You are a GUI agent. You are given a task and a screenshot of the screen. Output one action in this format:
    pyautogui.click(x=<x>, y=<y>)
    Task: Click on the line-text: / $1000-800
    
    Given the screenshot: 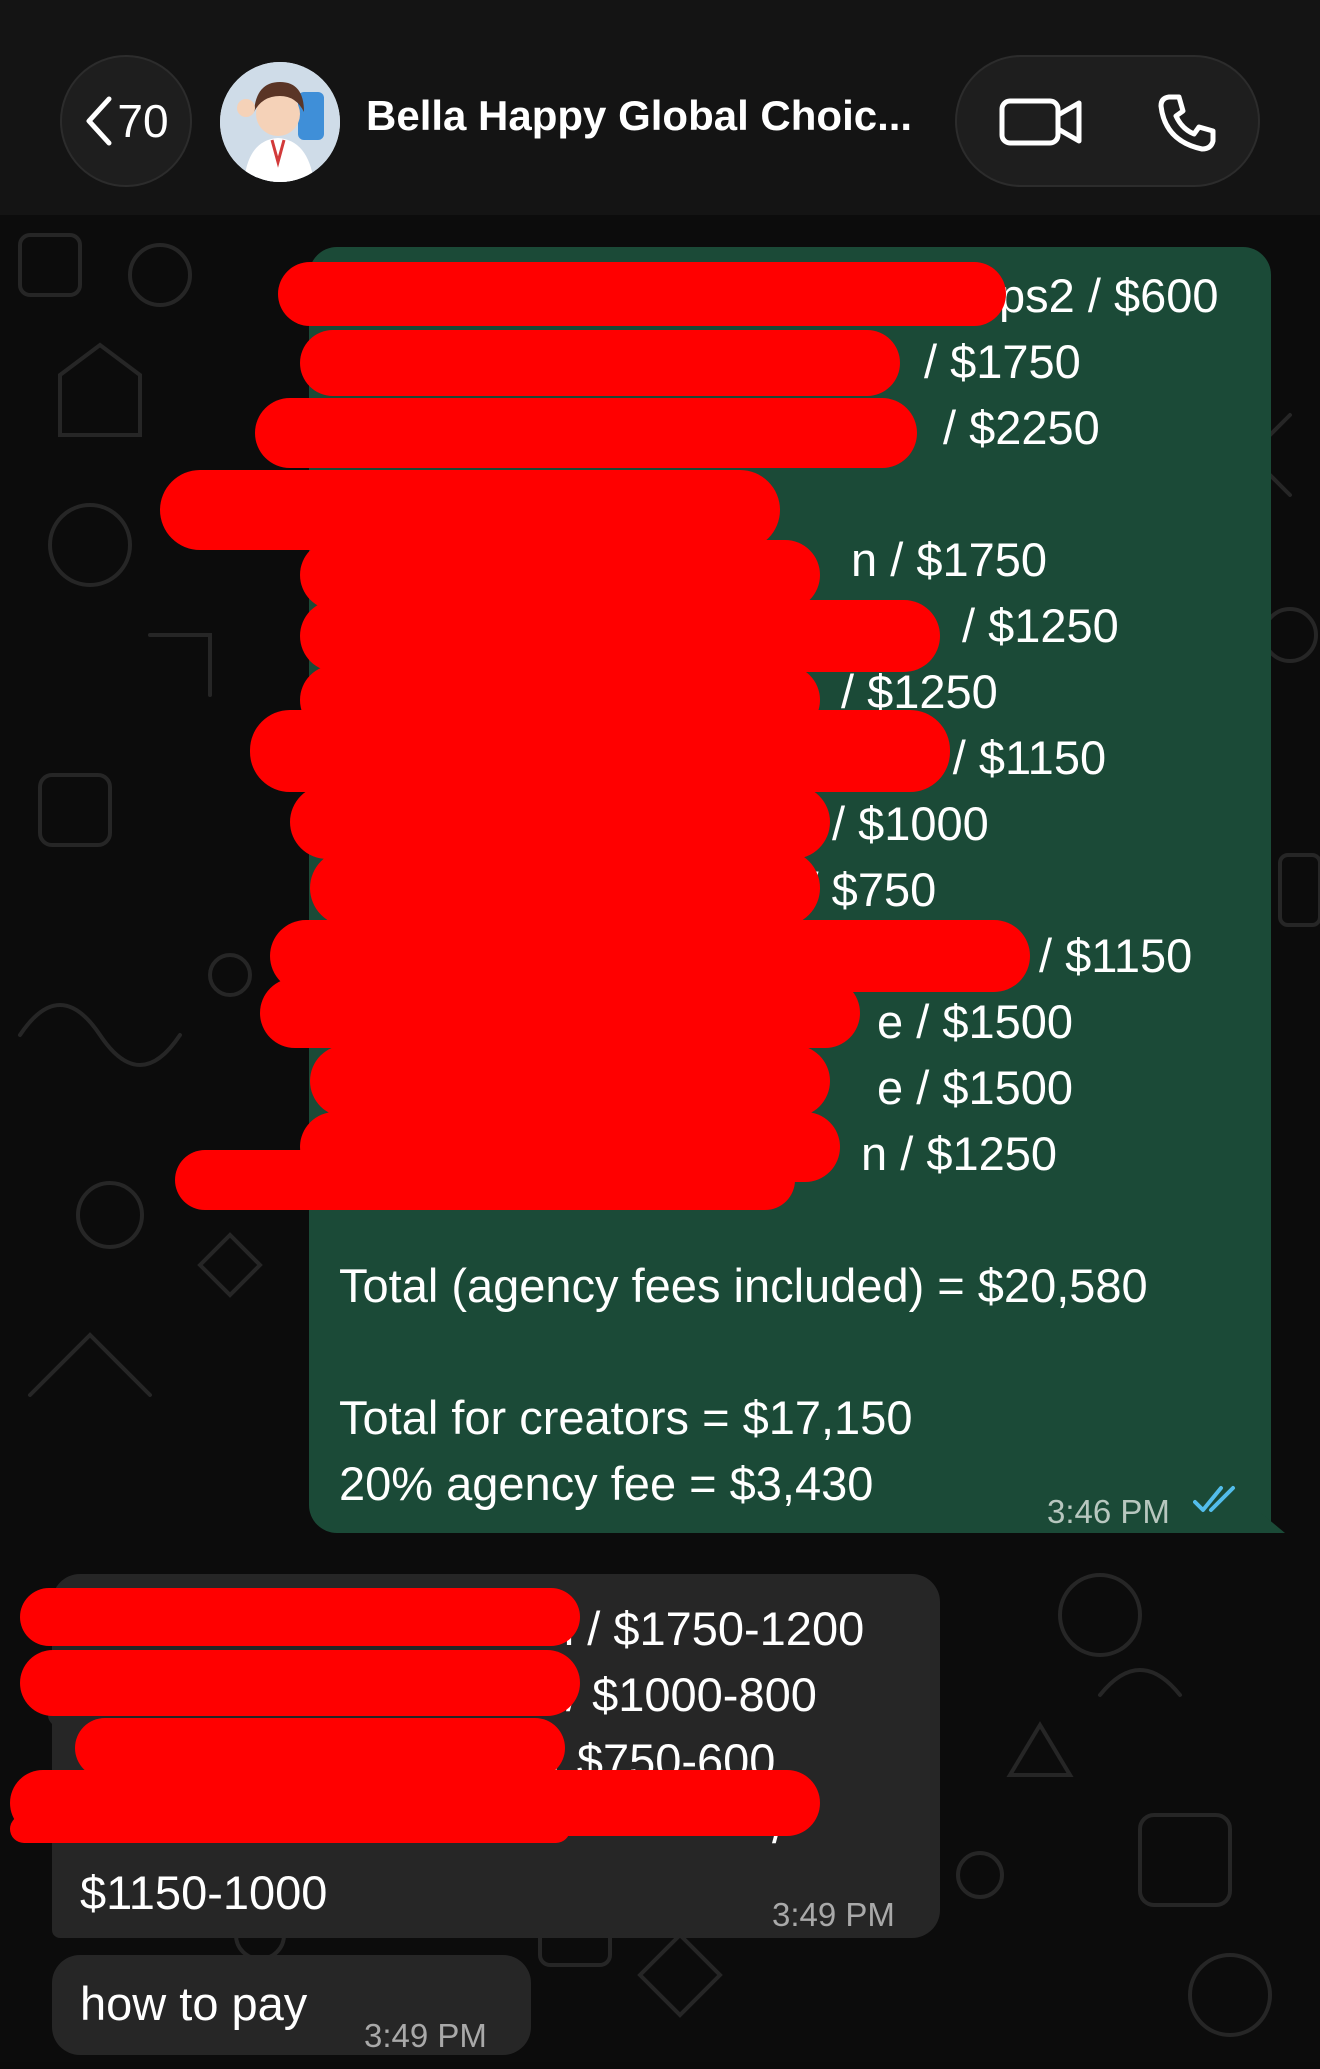 What is the action you would take?
    pyautogui.click(x=691, y=1694)
    